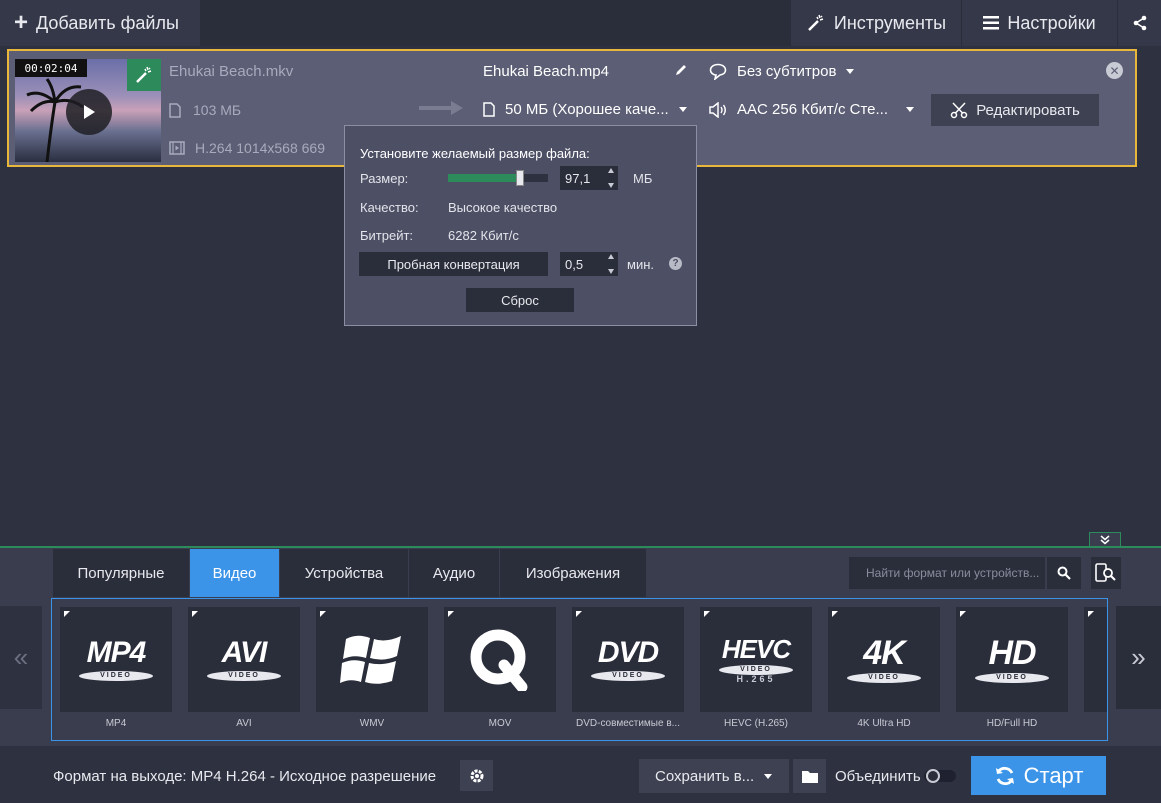 This screenshot has width=1161, height=803. I want to click on gear-icon, so click(476, 775).